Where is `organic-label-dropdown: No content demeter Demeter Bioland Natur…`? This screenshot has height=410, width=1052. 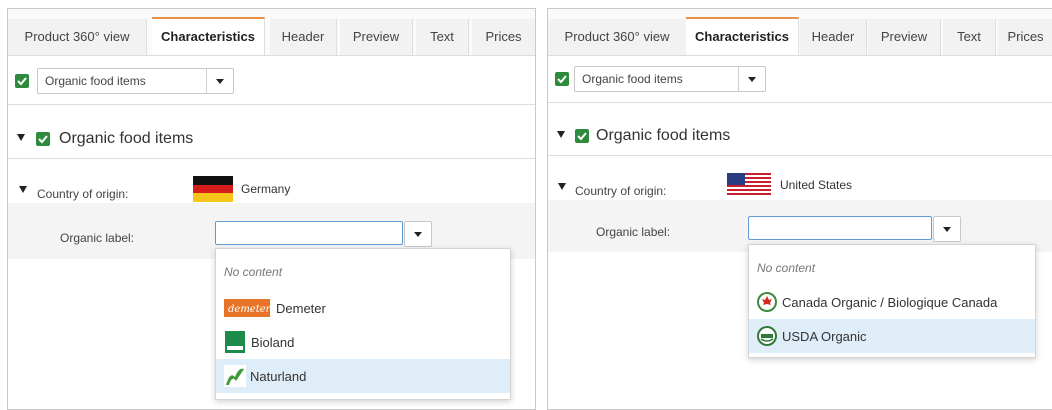 organic-label-dropdown: No content demeter Demeter Bioland Natur… is located at coordinates (363, 324).